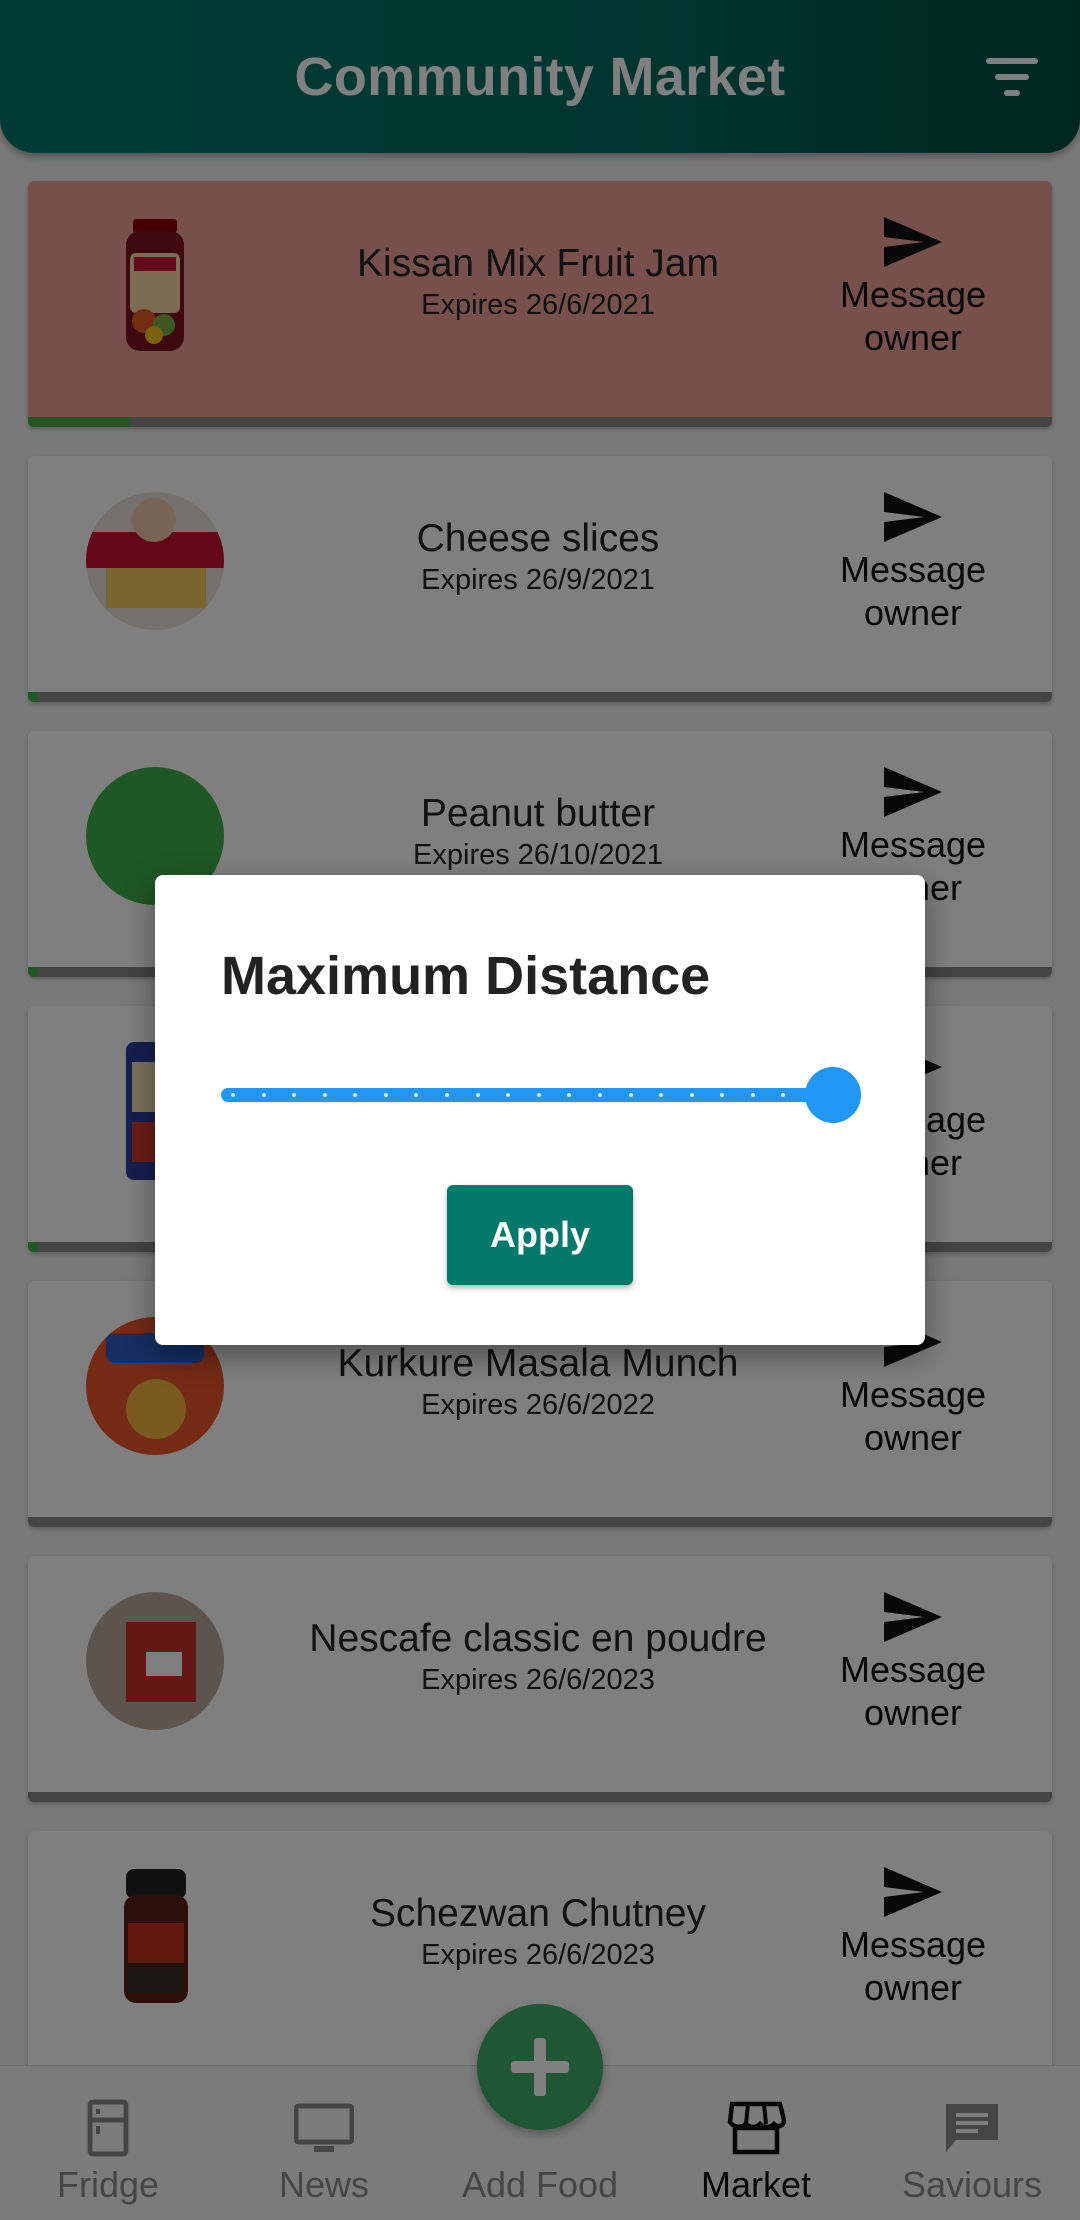  I want to click on slider-ticks, so click(523, 1095).